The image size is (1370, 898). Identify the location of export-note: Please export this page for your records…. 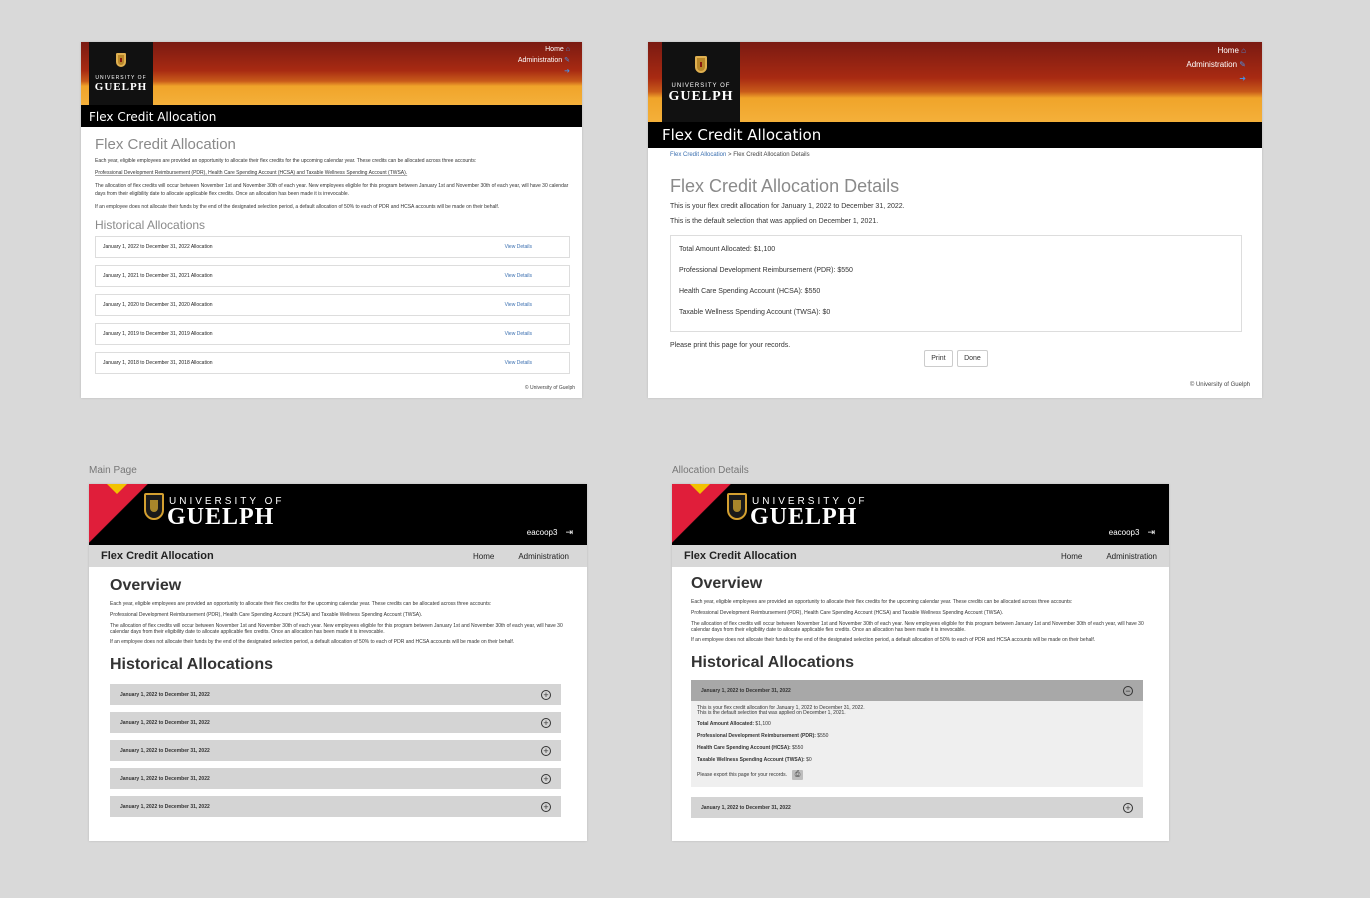
(917, 775).